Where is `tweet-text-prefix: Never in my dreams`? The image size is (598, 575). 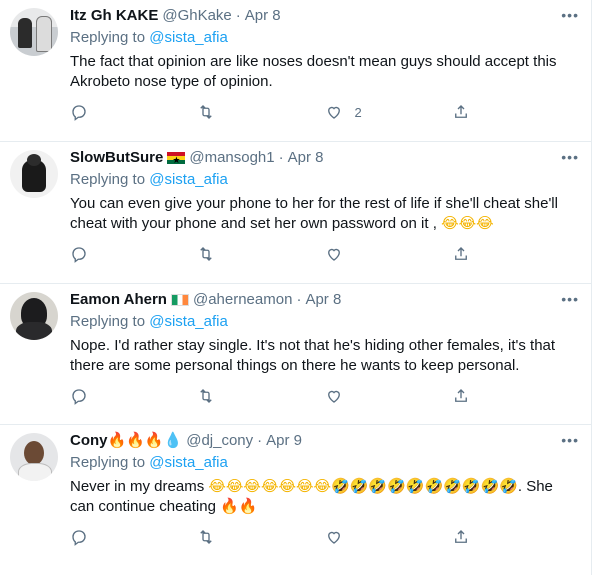 tweet-text-prefix: Never in my dreams is located at coordinates (137, 486).